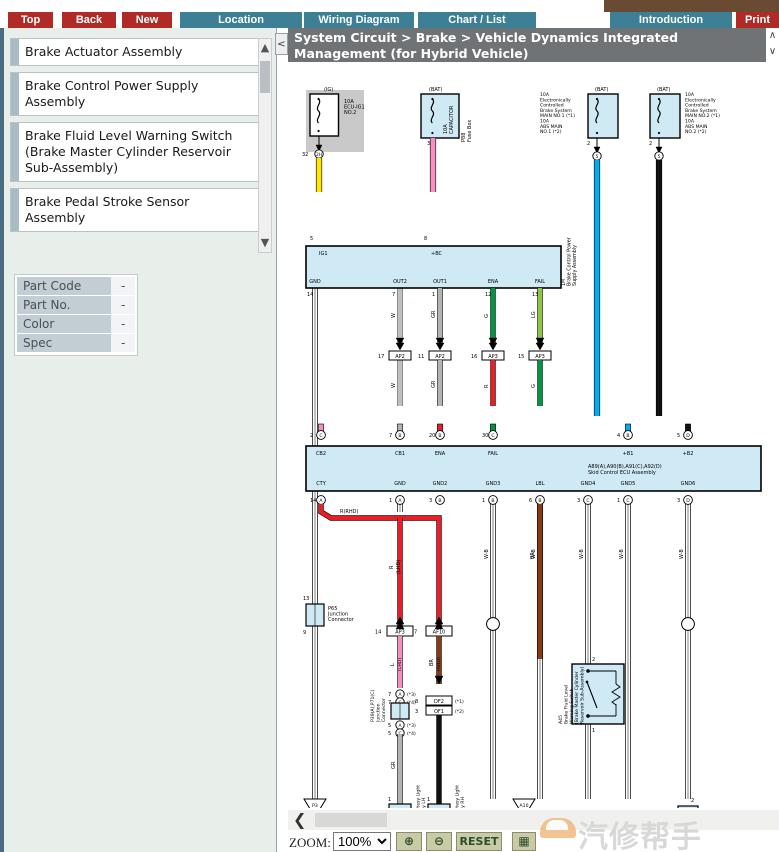 This screenshot has width=779, height=852. Describe the element at coordinates (588, 484) in the screenshot. I see `ecu-pin-label: GND4` at that location.